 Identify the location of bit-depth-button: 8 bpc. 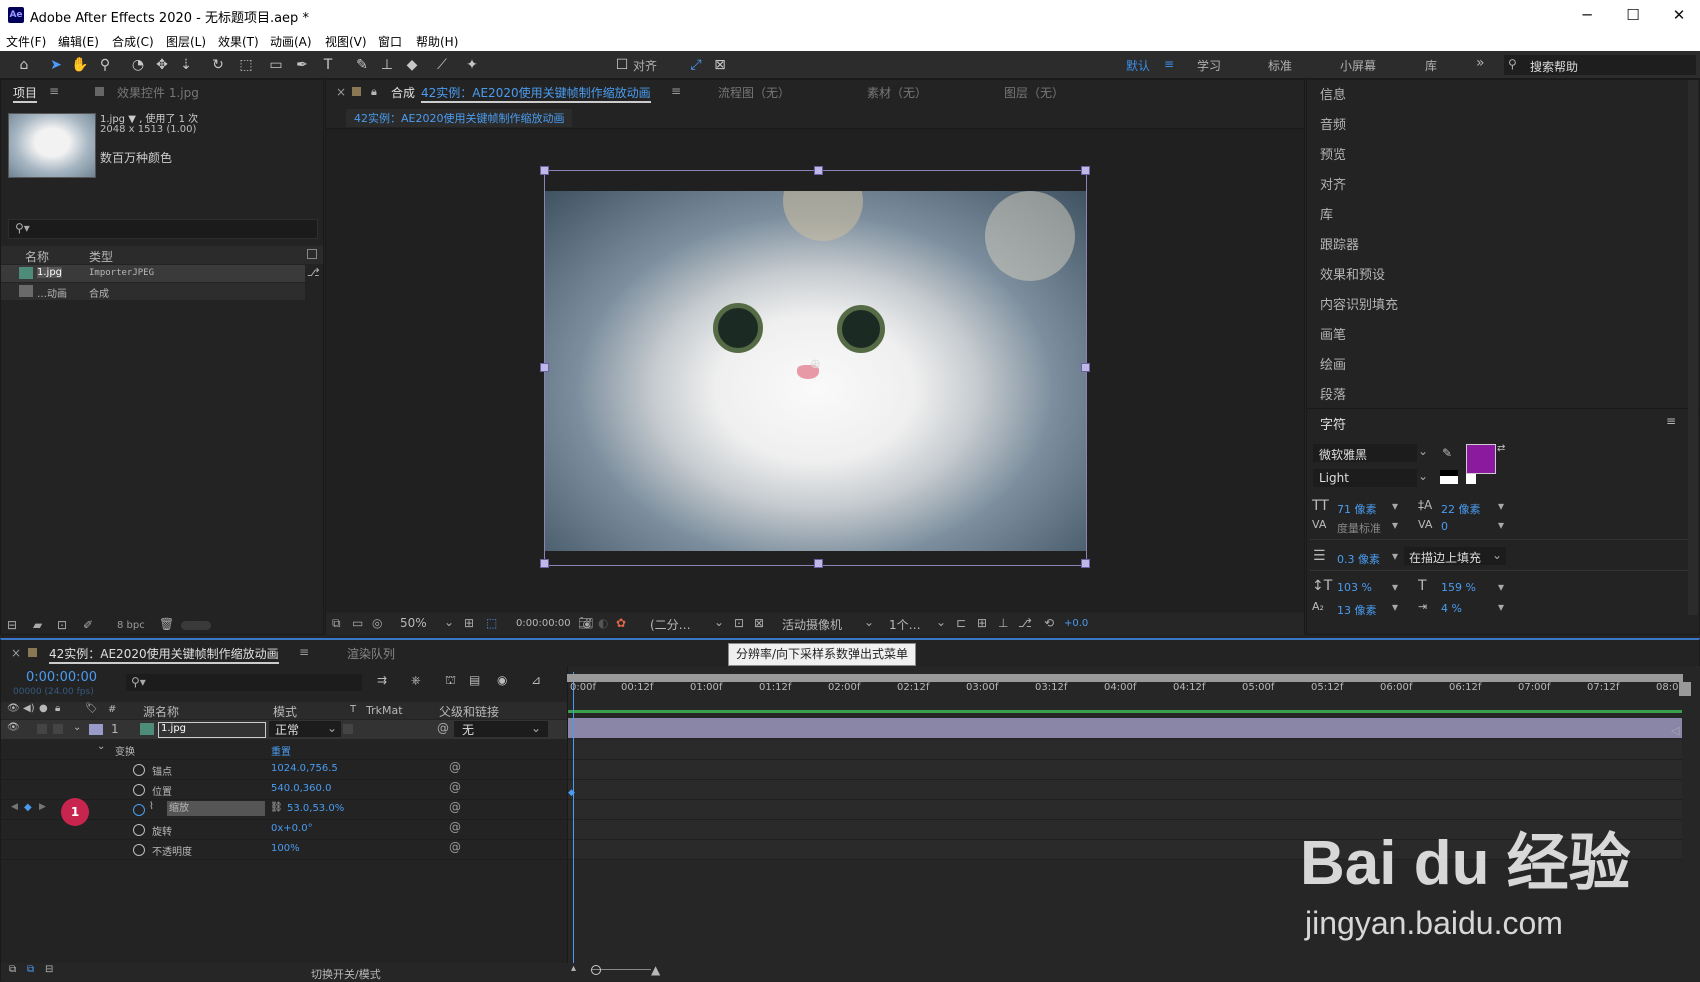
(131, 625).